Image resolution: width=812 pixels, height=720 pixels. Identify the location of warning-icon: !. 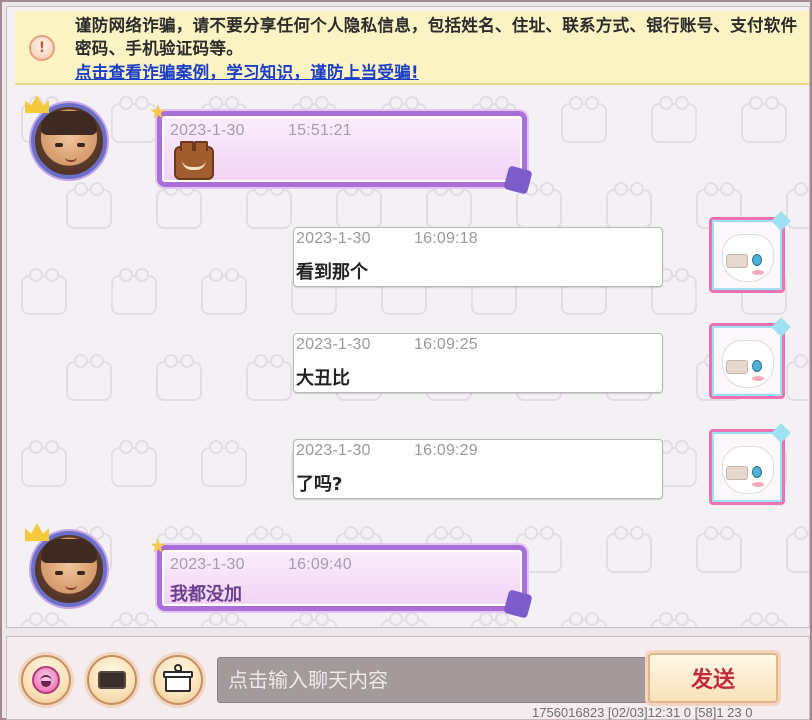
(42, 48).